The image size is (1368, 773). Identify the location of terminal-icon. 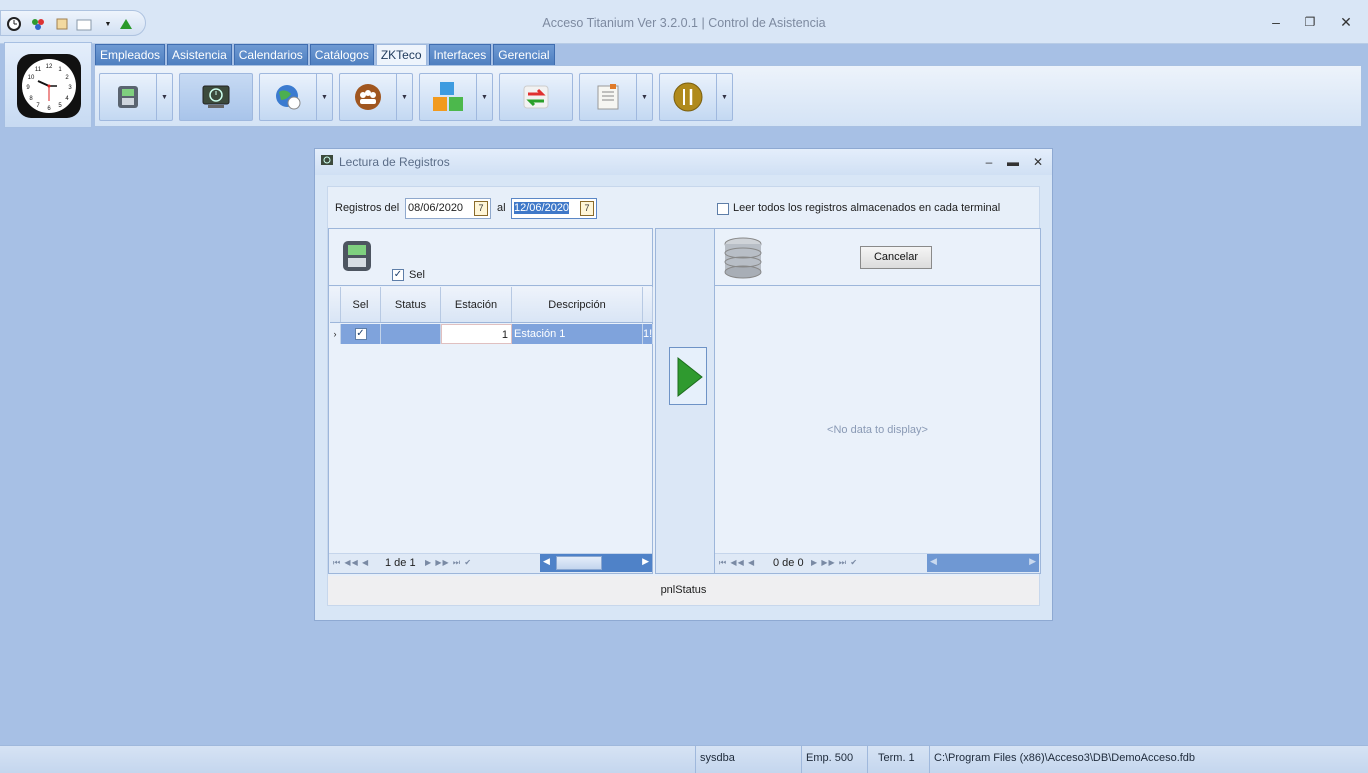
(128, 97).